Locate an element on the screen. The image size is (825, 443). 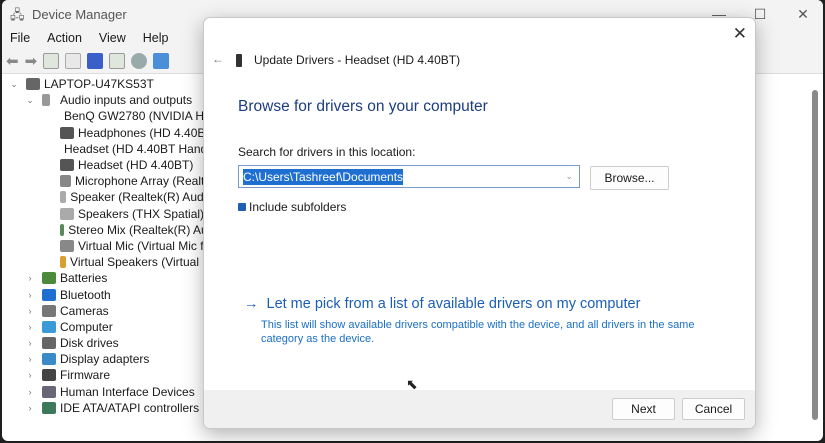
device-manager-icon: 🖧 is located at coordinates (17, 14).